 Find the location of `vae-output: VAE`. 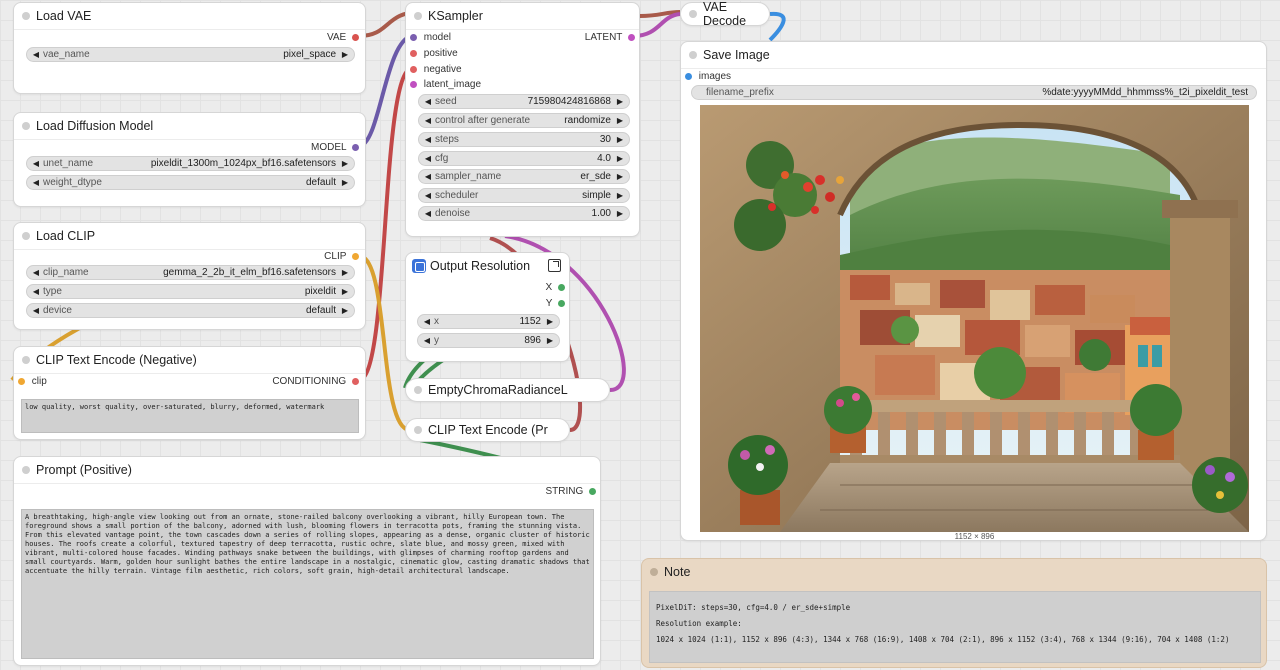

vae-output: VAE is located at coordinates (343, 38).